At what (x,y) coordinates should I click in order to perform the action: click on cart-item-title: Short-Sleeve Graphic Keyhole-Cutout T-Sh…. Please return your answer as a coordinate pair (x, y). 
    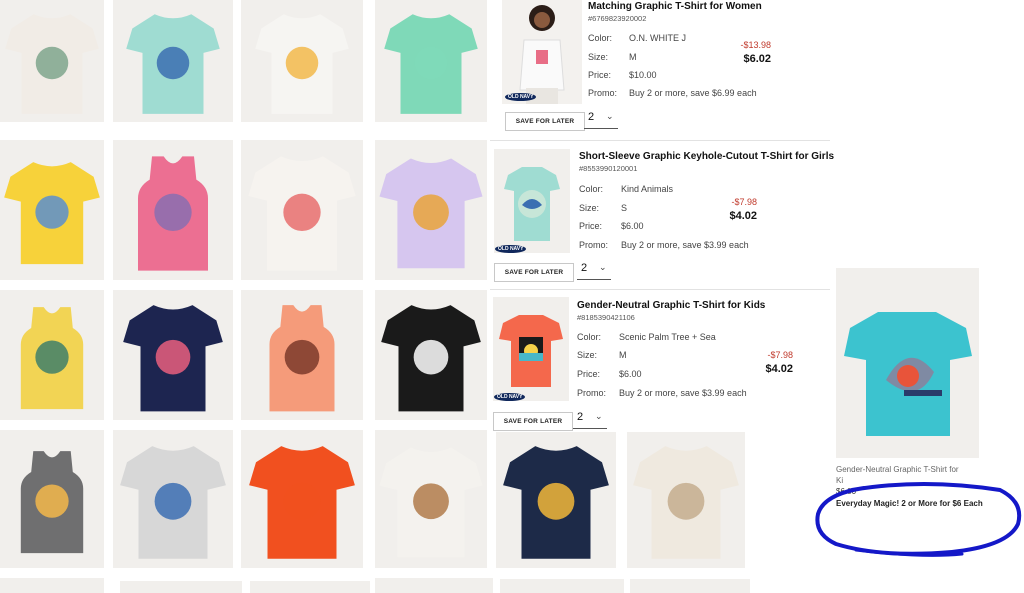
    Looking at the image, I should click on (706, 156).